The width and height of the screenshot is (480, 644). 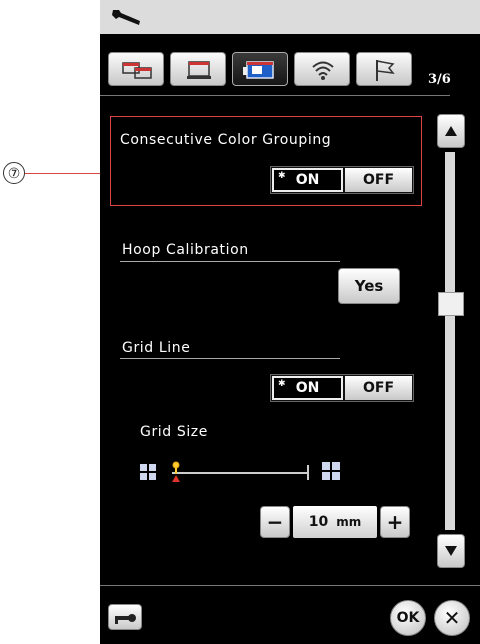 I want to click on callout-number: ⑦, so click(x=14, y=173).